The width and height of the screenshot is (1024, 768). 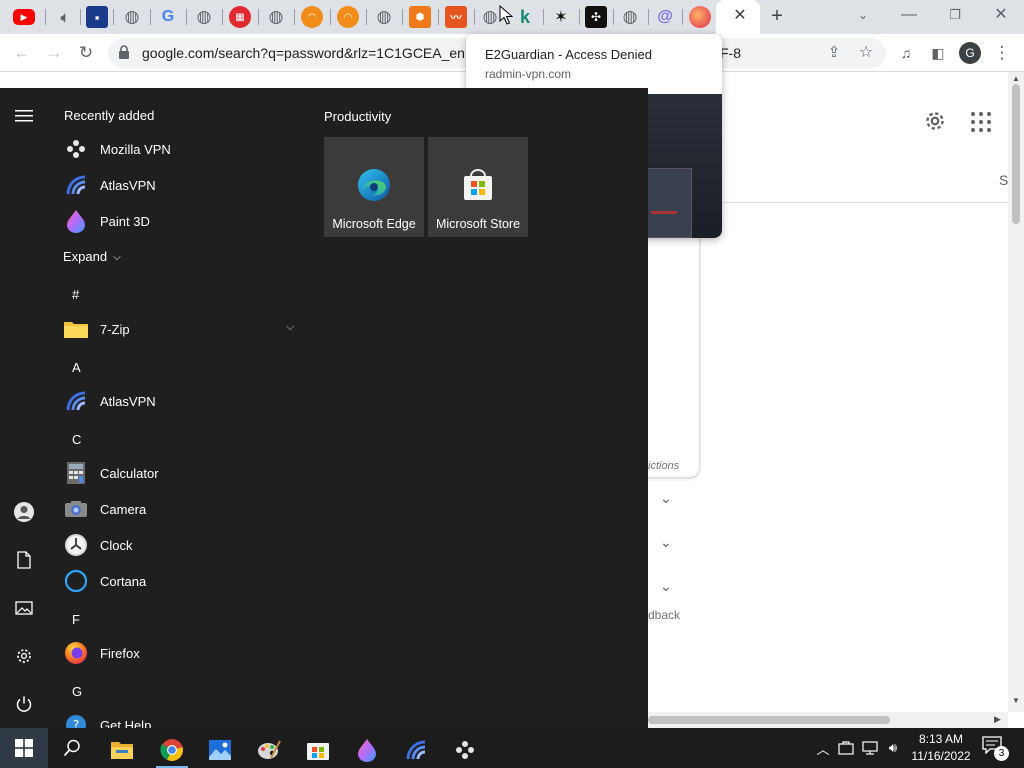 I want to click on group-letter: G, so click(x=77, y=691).